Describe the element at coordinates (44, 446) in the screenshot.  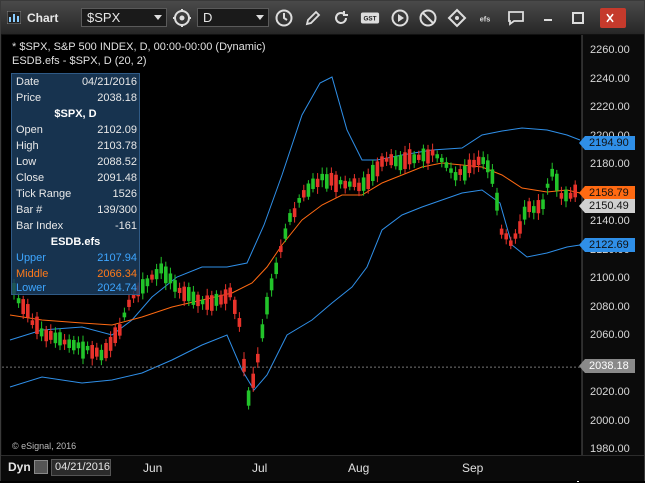
I see `copyright-text: © eSignal, 2016` at that location.